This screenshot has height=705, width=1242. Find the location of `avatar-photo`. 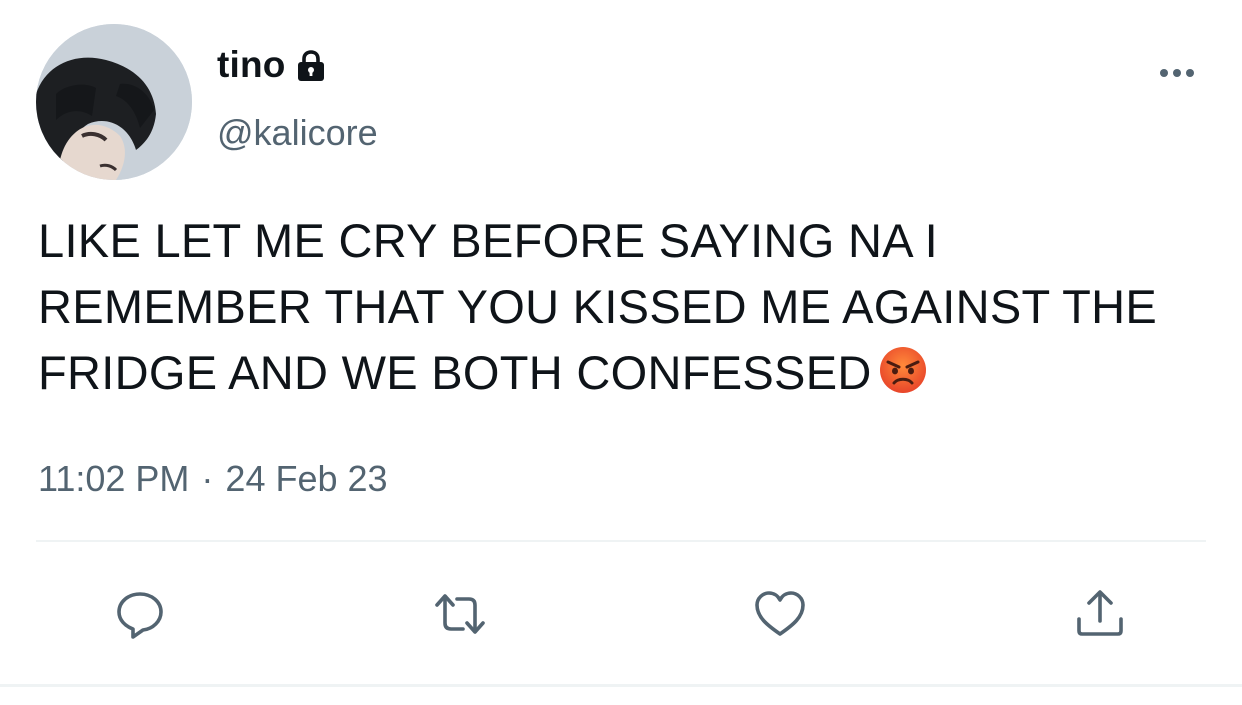

avatar-photo is located at coordinates (114, 102).